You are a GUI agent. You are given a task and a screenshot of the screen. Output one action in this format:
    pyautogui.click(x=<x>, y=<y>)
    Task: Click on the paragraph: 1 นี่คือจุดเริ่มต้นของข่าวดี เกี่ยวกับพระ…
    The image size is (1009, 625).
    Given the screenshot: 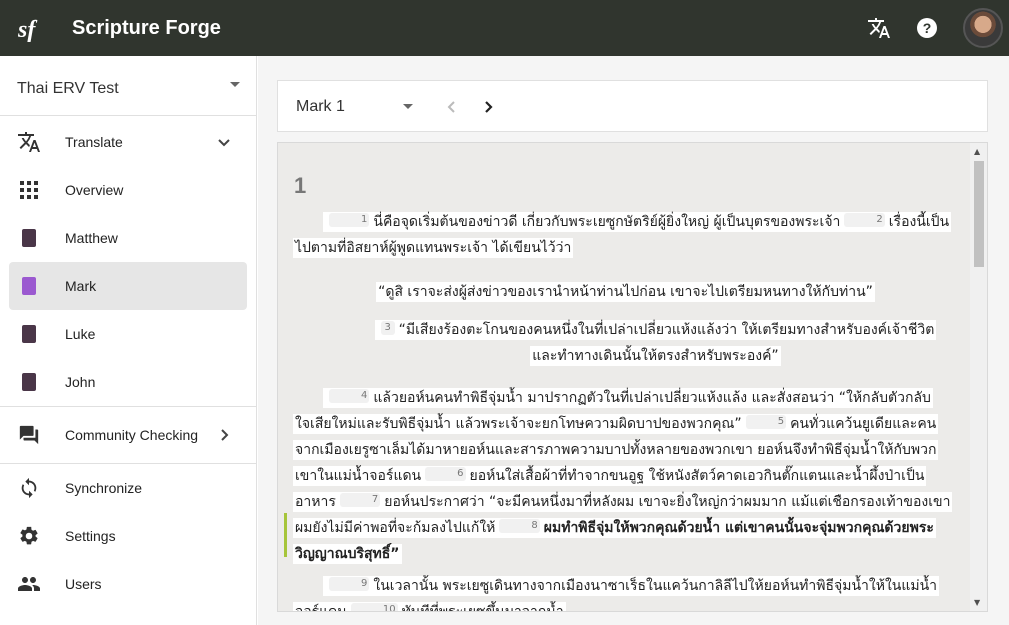 What is the action you would take?
    pyautogui.click(x=625, y=235)
    